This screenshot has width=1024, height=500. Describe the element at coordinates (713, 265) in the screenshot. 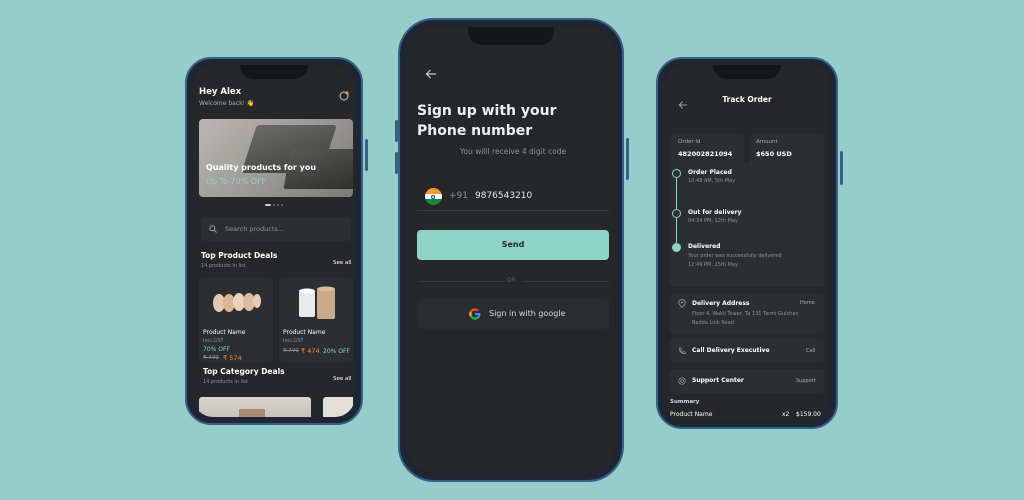

I see `step-time: 12:49 PM, 15th May` at that location.